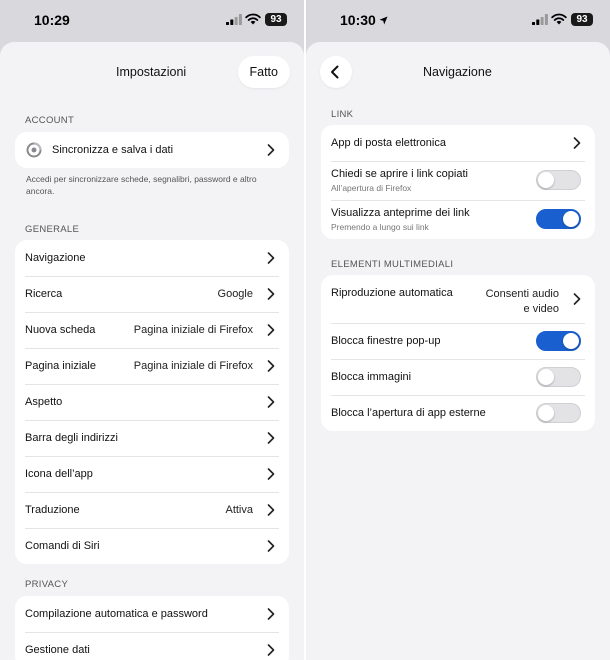  What do you see at coordinates (55, 258) in the screenshot?
I see `row-label: Navigazione` at bounding box center [55, 258].